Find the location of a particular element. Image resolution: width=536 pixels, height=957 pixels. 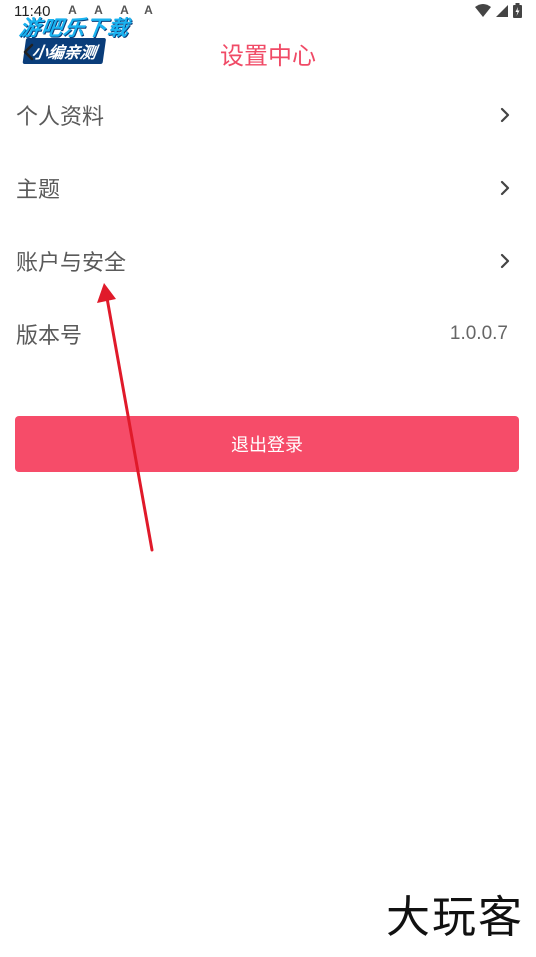

wifi-icon is located at coordinates (483, 10).